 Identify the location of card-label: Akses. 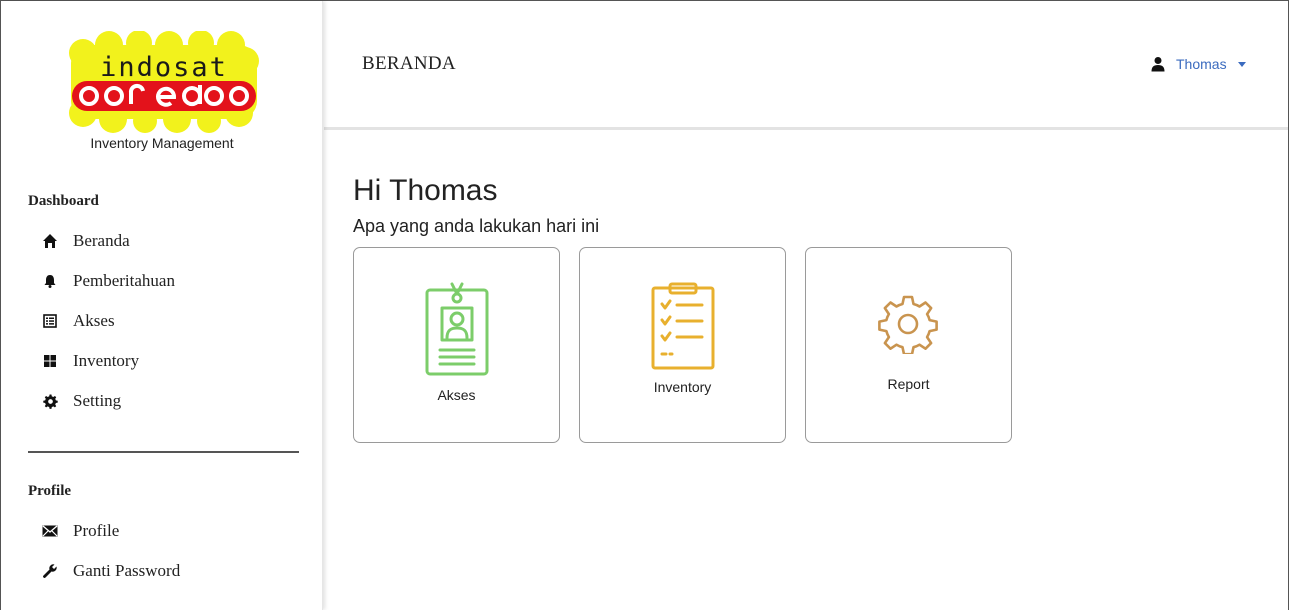
(456, 395).